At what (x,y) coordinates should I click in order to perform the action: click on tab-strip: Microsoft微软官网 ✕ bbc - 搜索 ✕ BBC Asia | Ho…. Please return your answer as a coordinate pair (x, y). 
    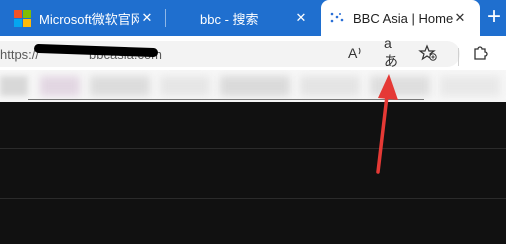
    Looking at the image, I should click on (253, 18).